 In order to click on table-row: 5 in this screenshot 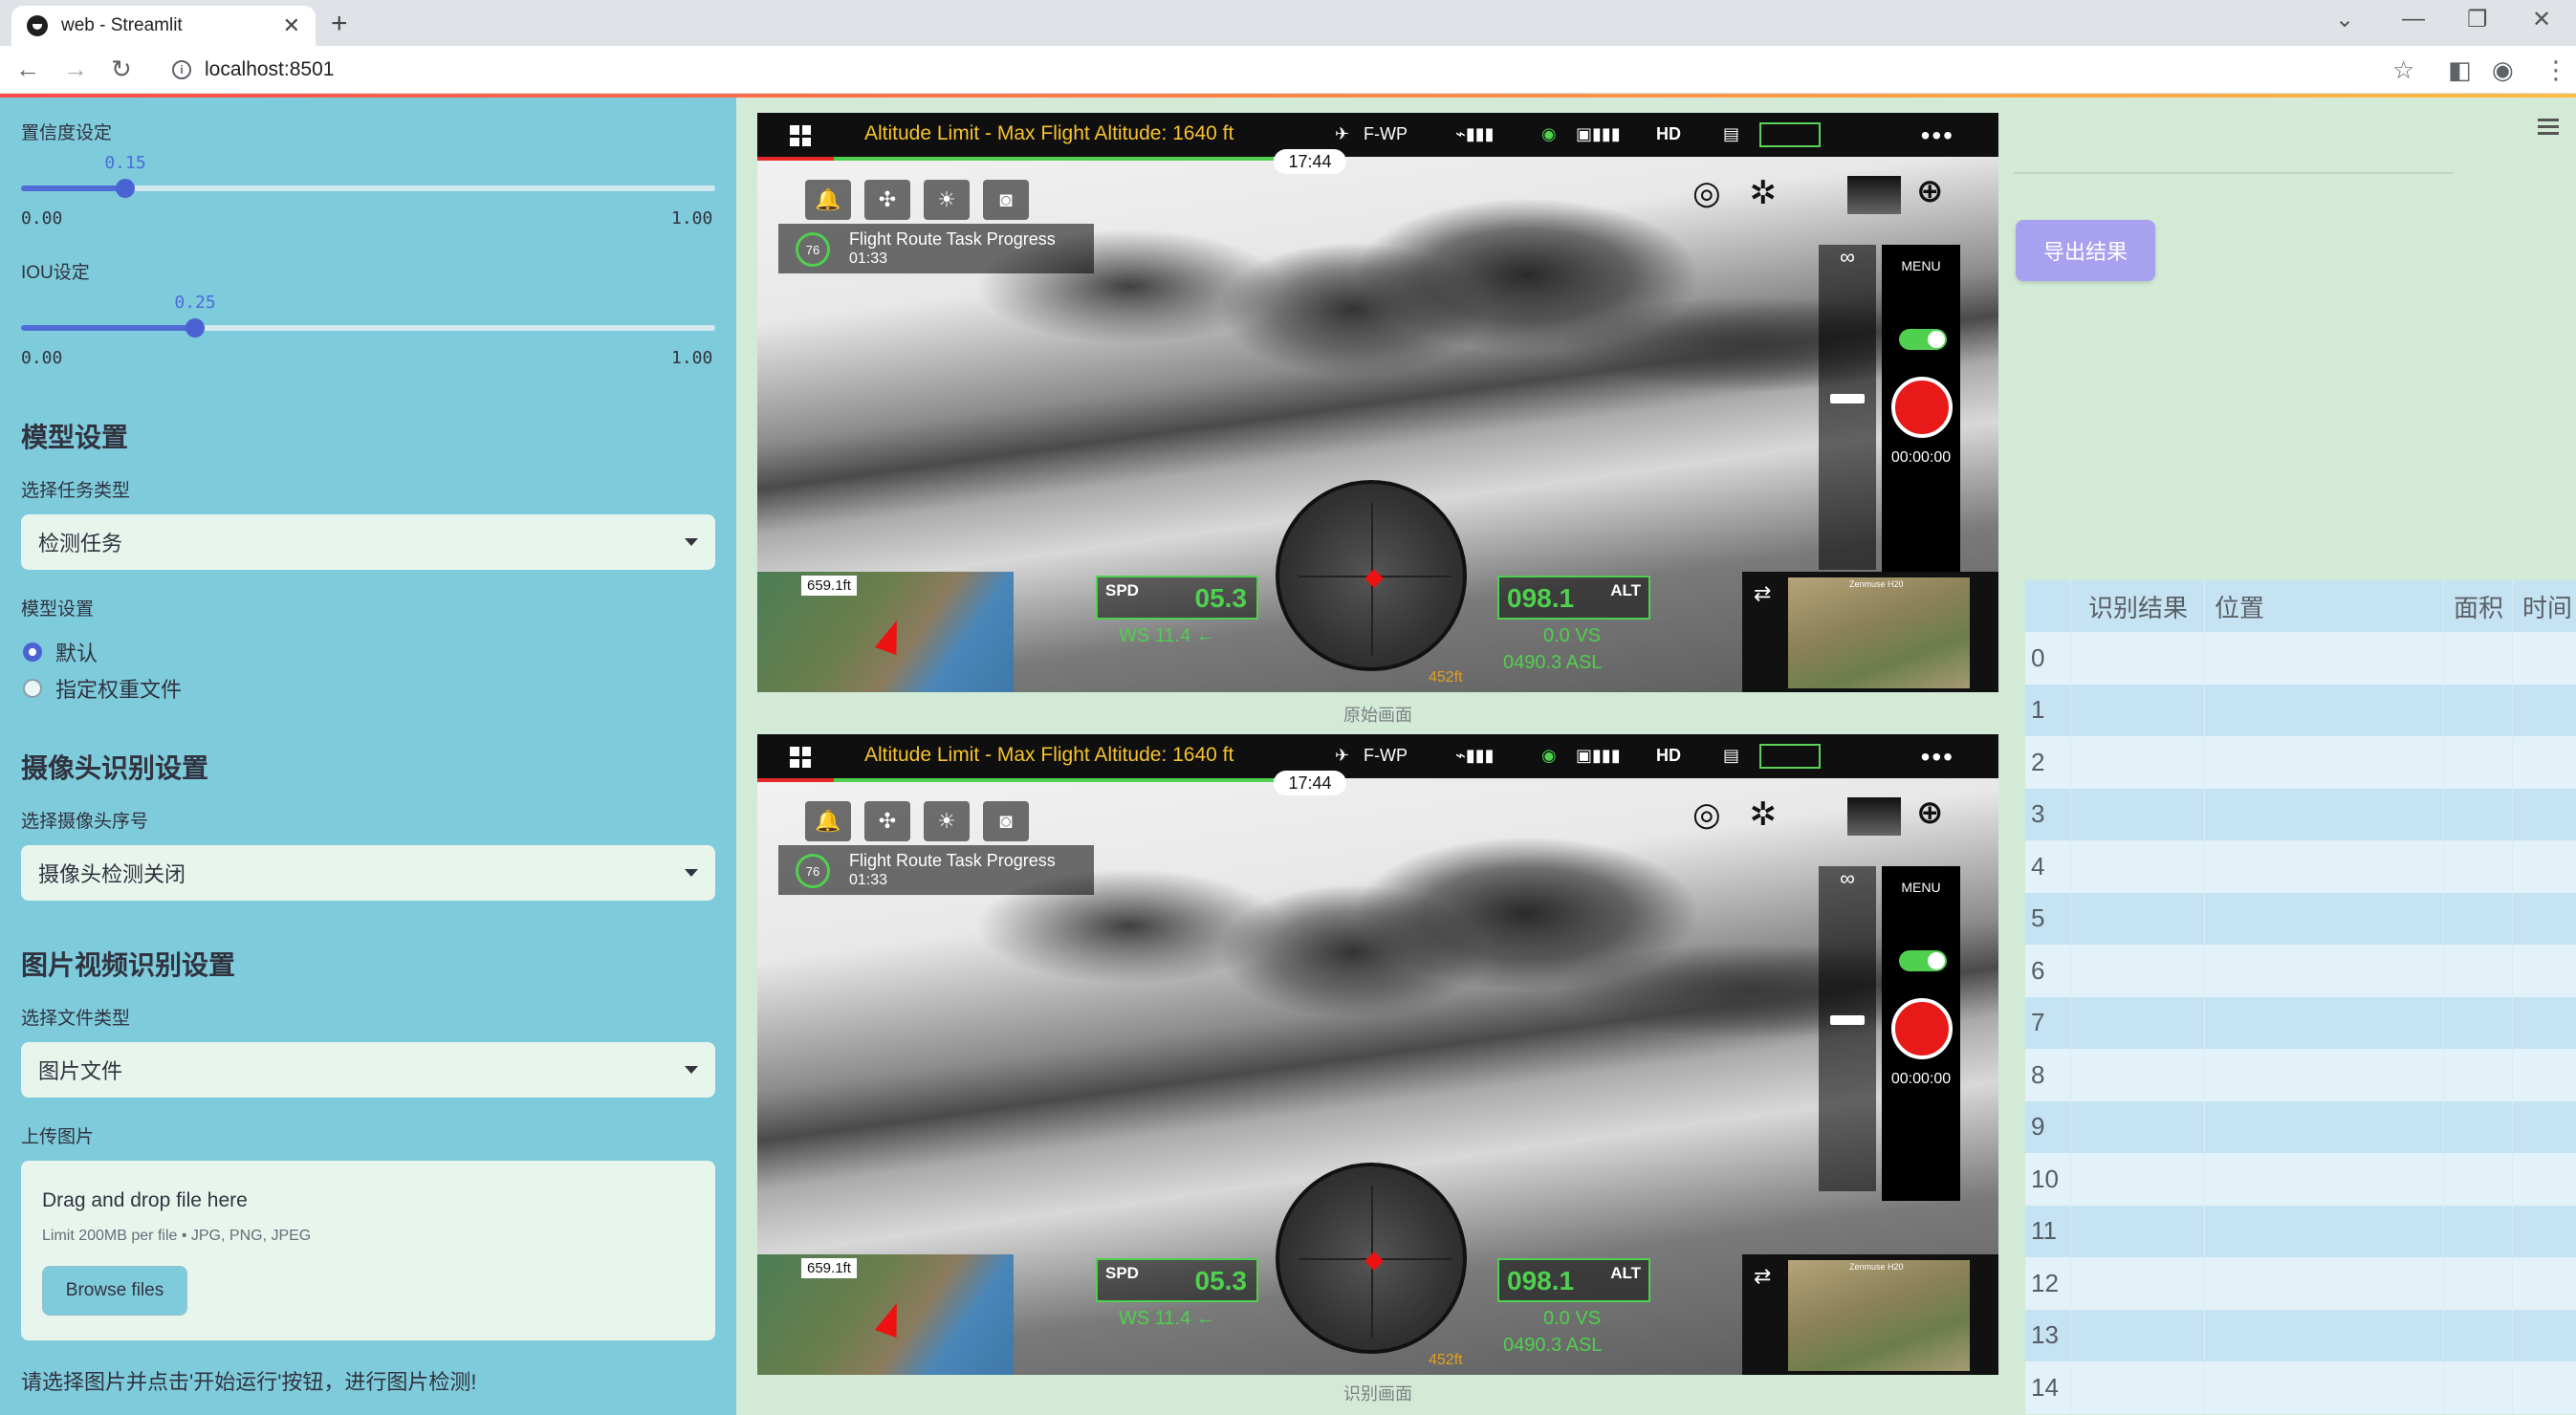, I will do `click(2300, 919)`.